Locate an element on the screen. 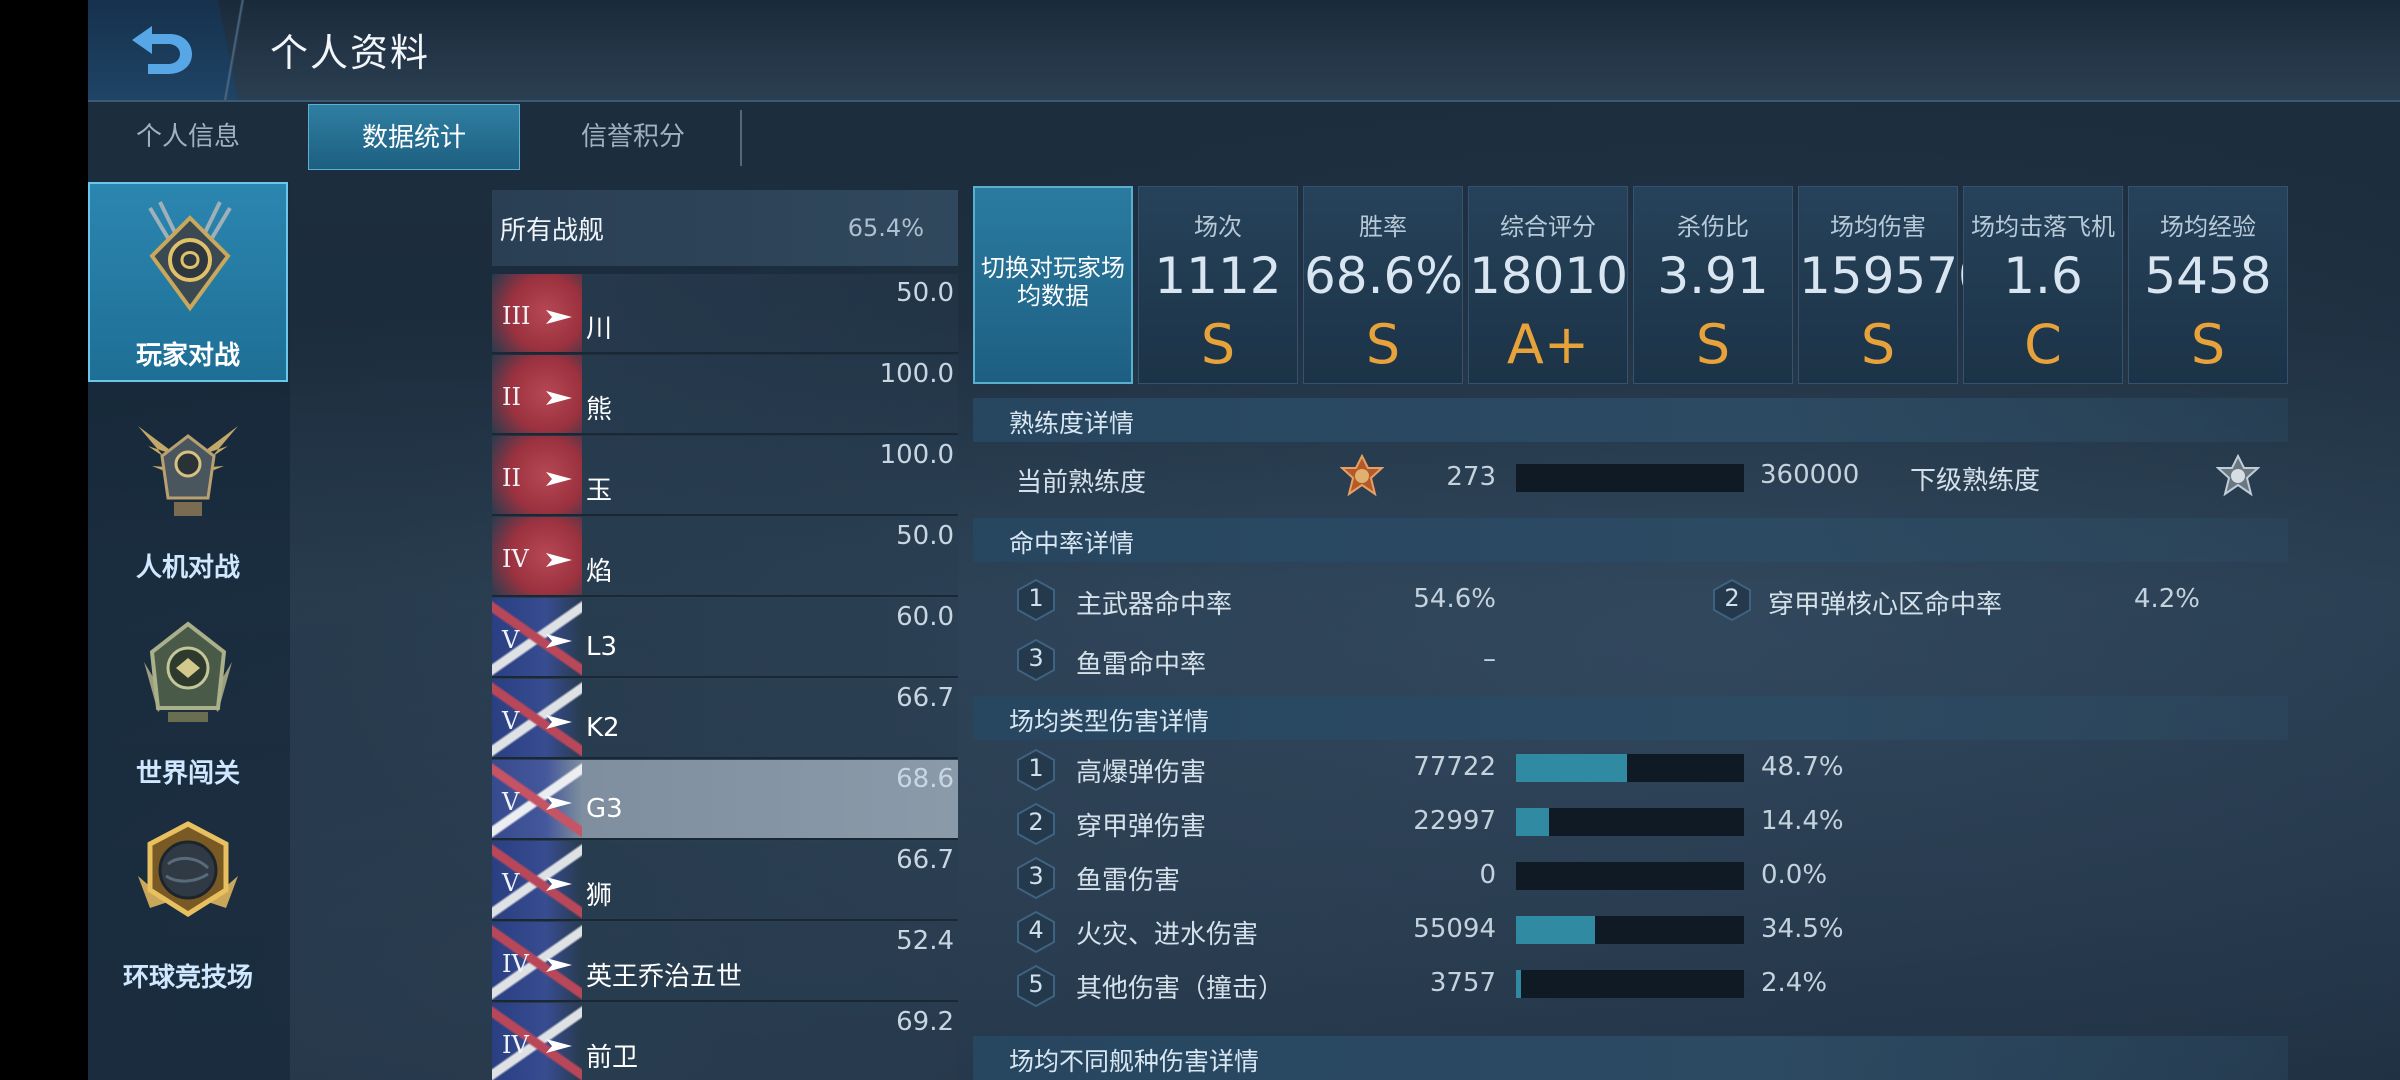  mode-pve: 人机对战 is located at coordinates (188, 492).